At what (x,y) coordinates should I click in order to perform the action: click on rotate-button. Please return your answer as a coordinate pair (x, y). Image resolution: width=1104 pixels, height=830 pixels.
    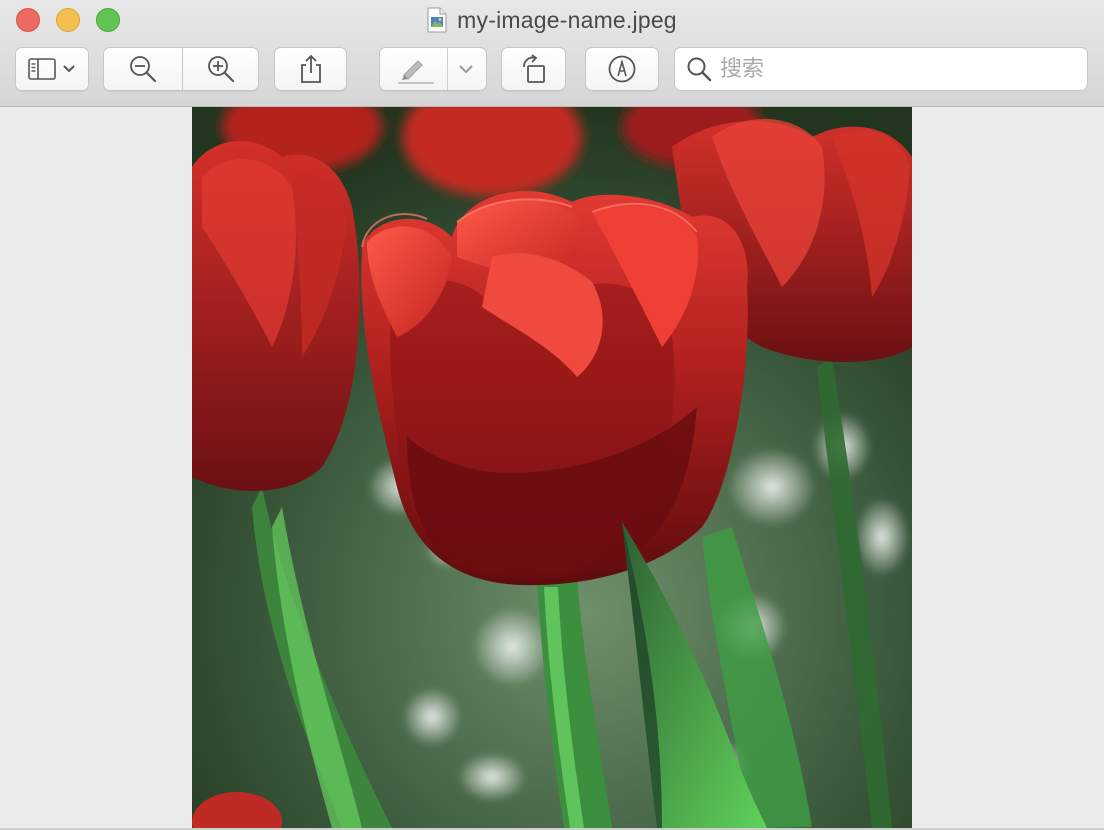
    Looking at the image, I should click on (533, 69).